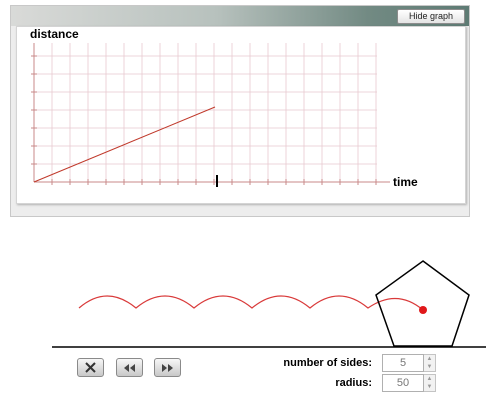 Image resolution: width=500 pixels, height=400 pixels. I want to click on close-x-icon, so click(90, 367).